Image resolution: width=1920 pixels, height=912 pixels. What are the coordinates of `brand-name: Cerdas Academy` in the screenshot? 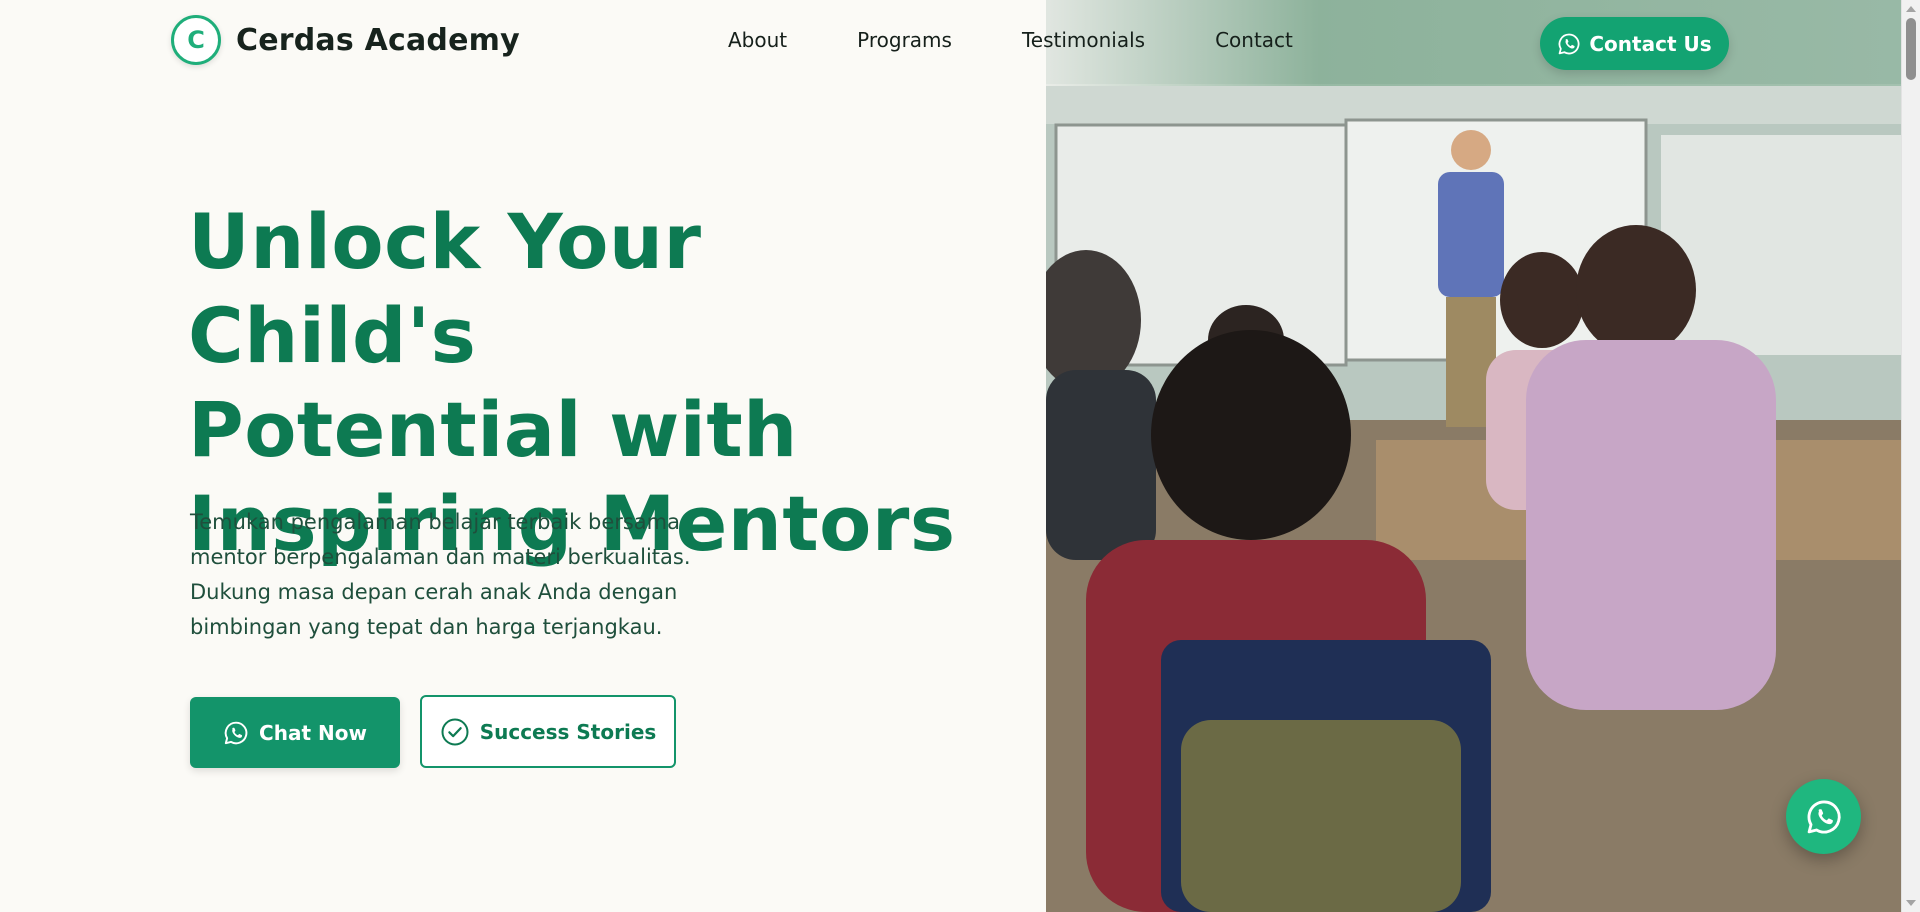 It's located at (378, 40).